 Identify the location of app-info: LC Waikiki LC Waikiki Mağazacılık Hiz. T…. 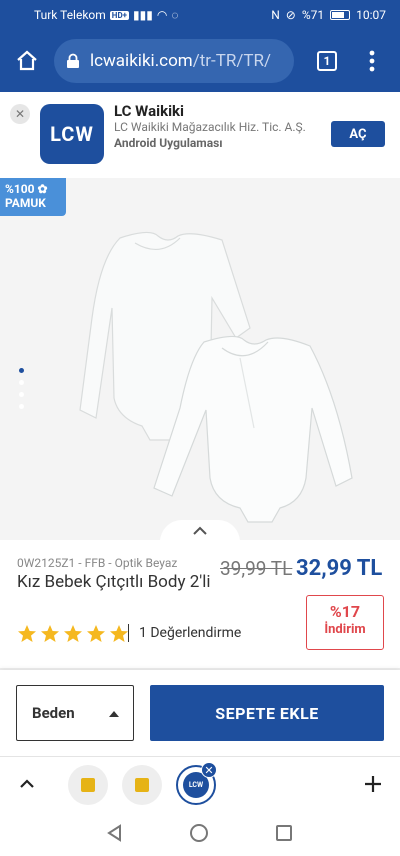
(214, 126).